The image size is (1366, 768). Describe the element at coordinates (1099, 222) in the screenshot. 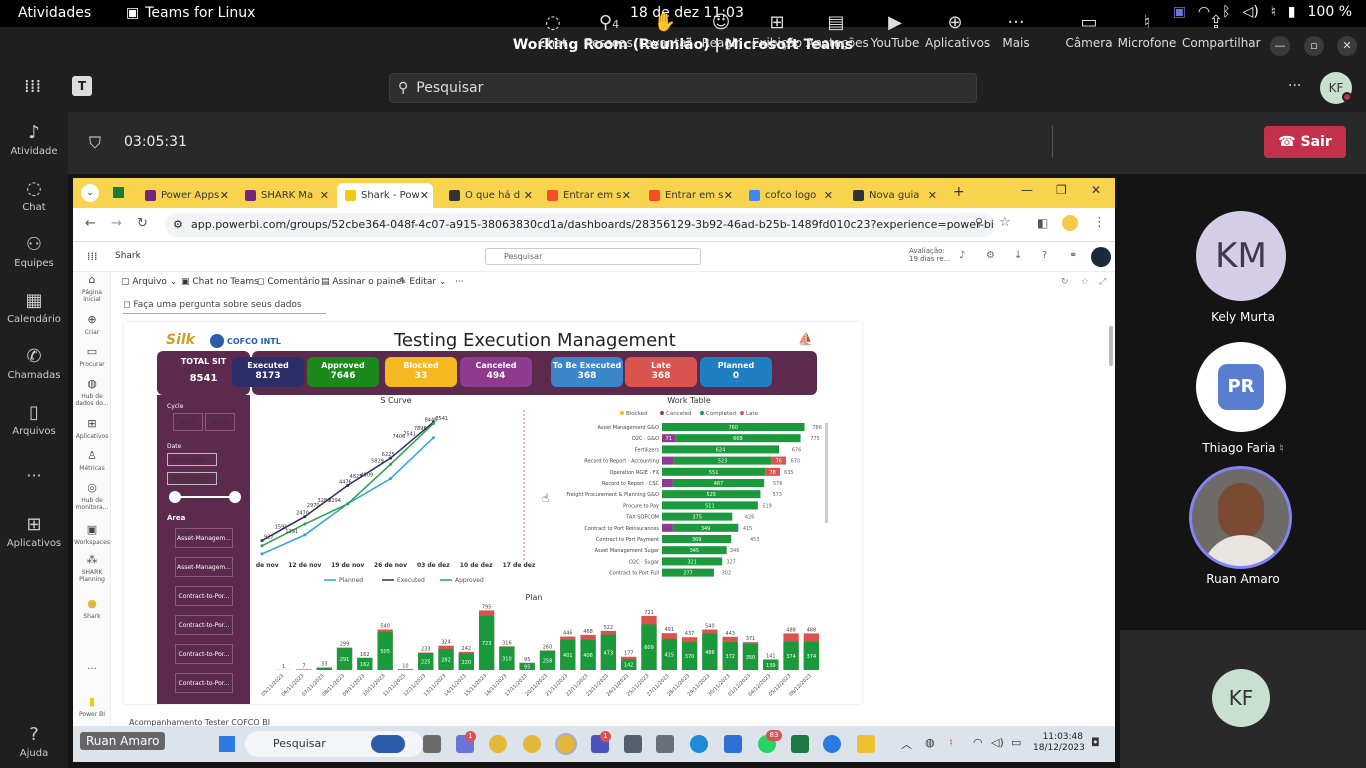

I see `browser-menu-icon: ⋮` at that location.